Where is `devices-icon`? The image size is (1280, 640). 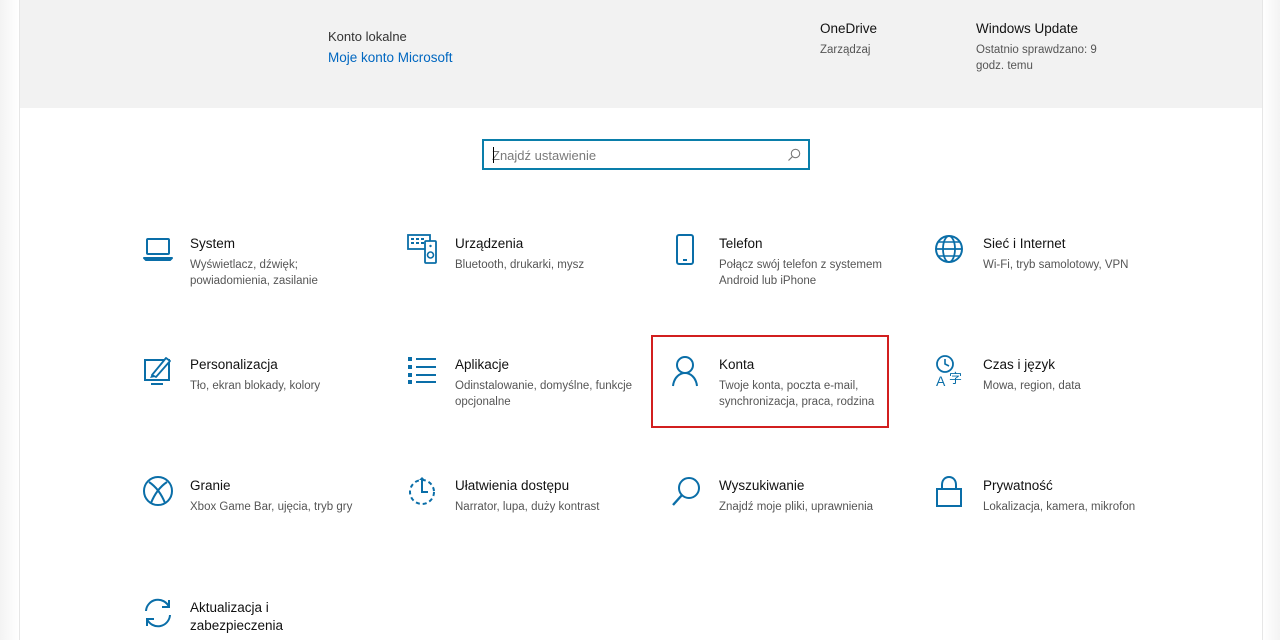
devices-icon is located at coordinates (424, 251).